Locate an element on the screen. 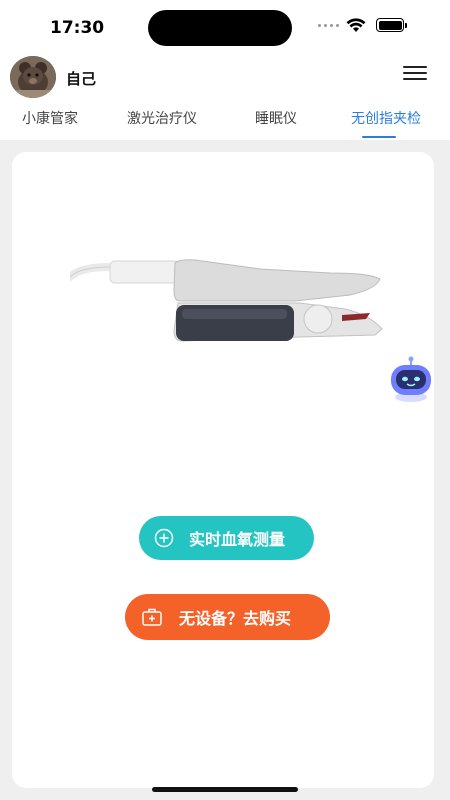  cellular-signal-icon is located at coordinates (328, 25).